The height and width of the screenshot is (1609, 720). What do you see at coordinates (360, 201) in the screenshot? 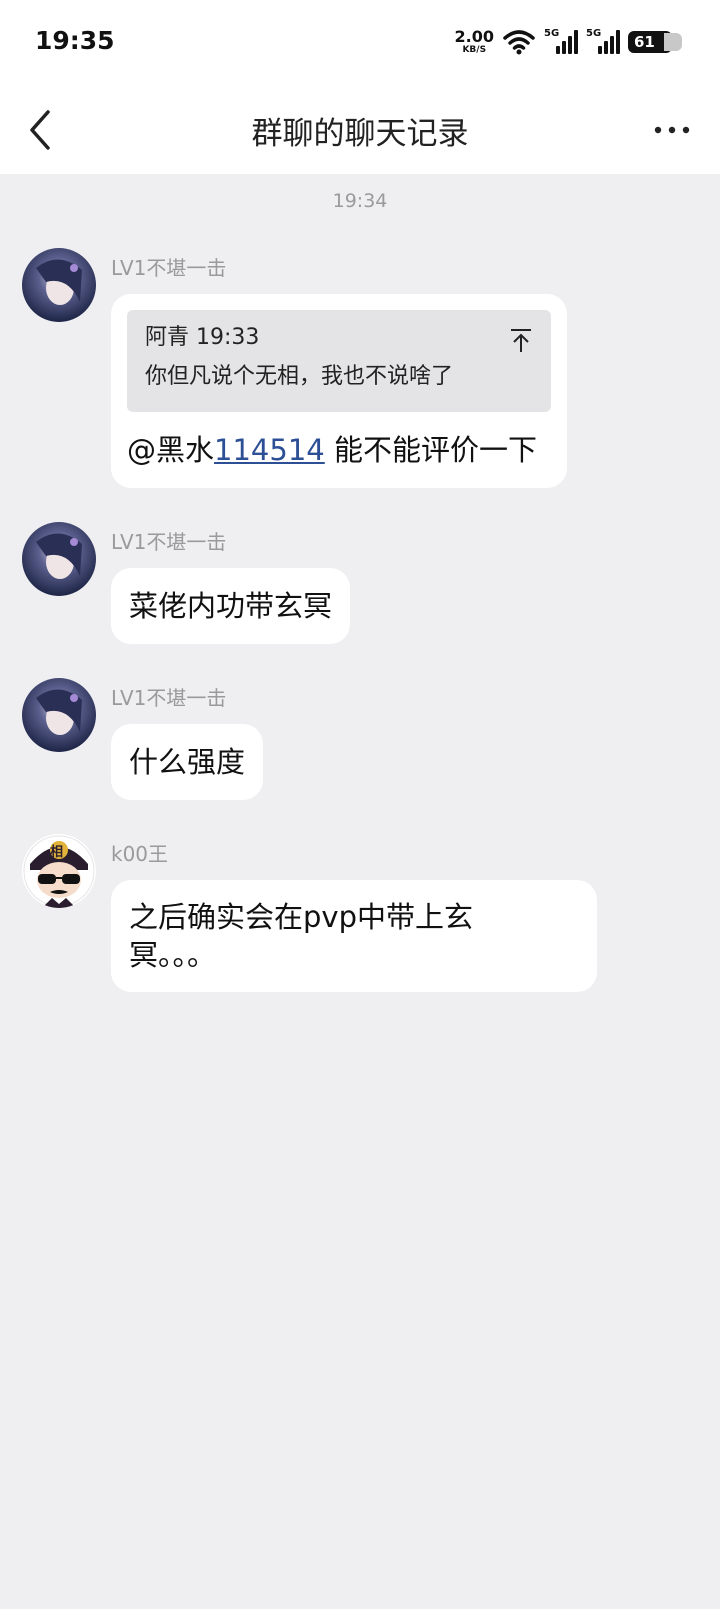
I see `time-separator: 19:34` at bounding box center [360, 201].